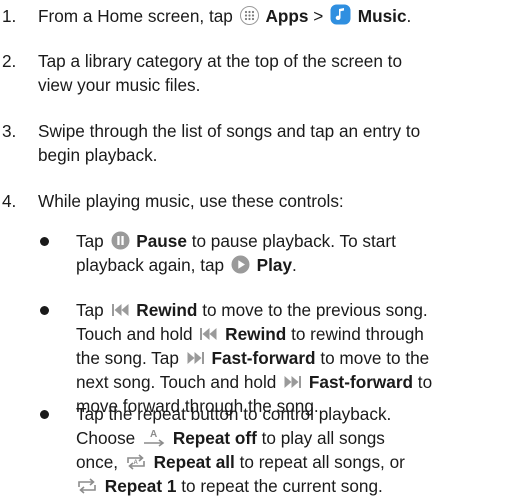 Image resolution: width=513 pixels, height=499 pixels. I want to click on repeat-off-label: Repeat off, so click(214, 438).